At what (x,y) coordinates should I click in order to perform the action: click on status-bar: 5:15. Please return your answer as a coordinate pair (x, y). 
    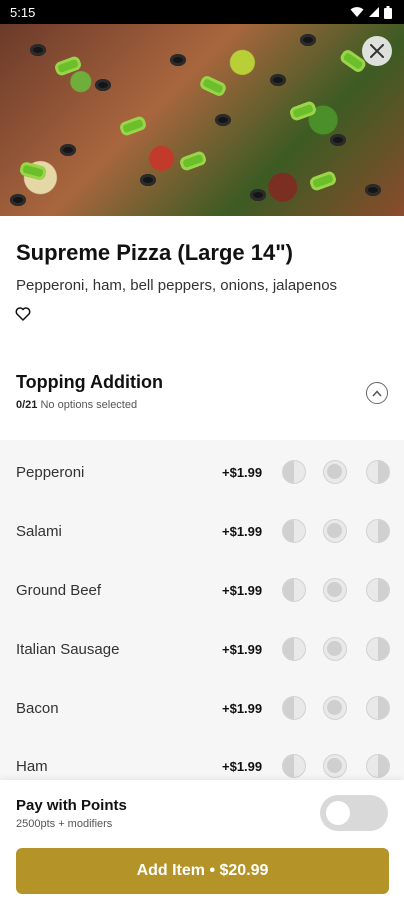
    Looking at the image, I should click on (202, 12).